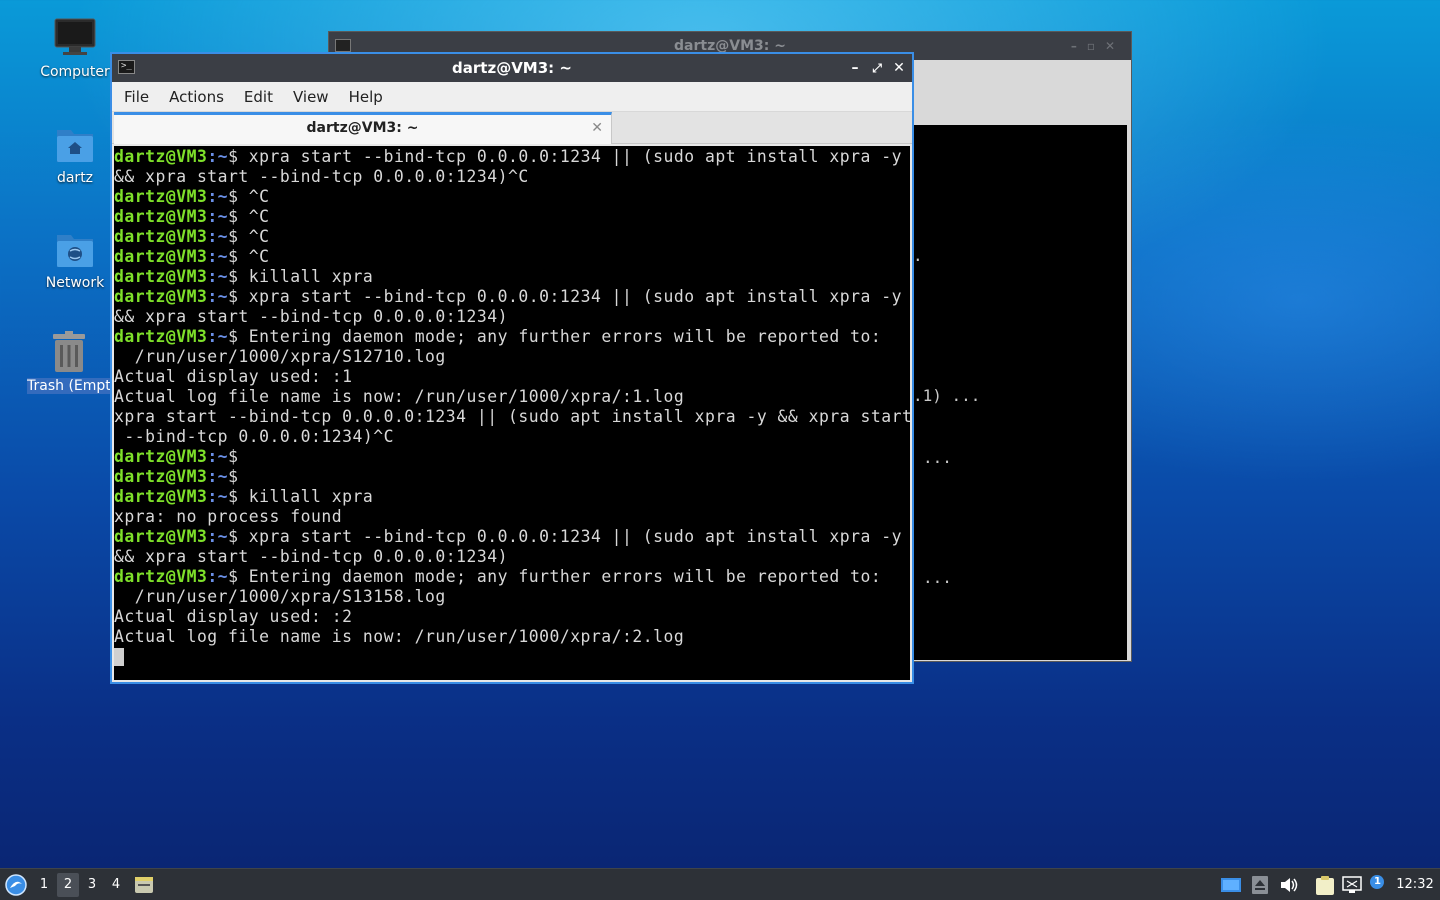  I want to click on terminal-line: && xpra start --bind-tcp 0.0.0.0:1234)^C, so click(512, 177).